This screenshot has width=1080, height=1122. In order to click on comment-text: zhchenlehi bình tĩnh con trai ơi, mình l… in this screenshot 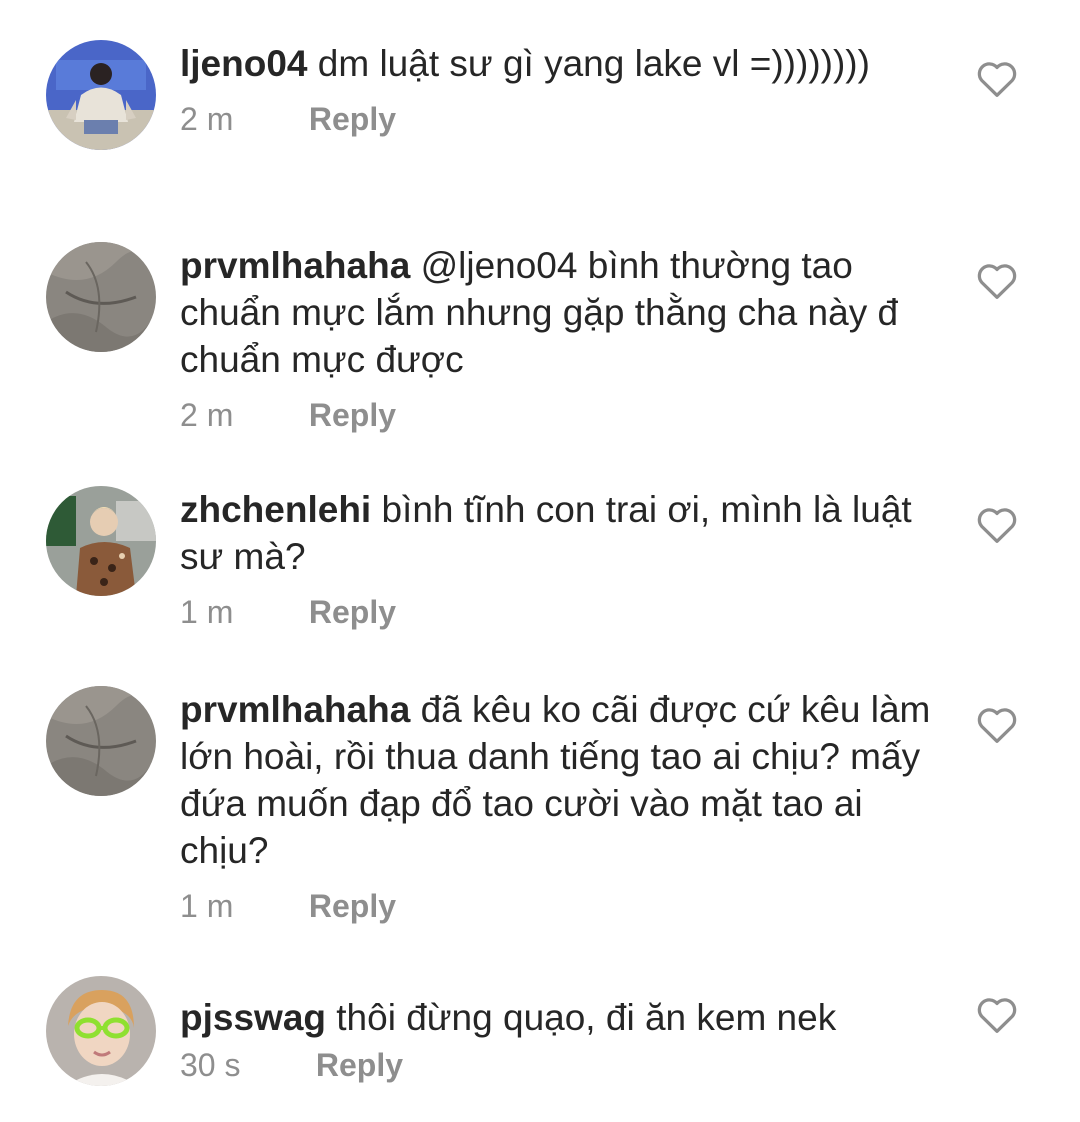, I will do `click(560, 533)`.